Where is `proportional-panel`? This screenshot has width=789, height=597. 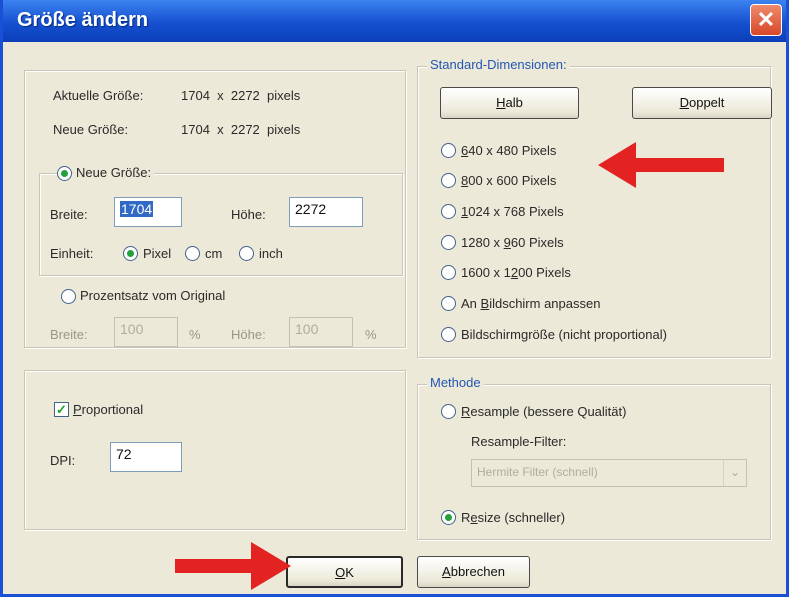
proportional-panel is located at coordinates (215, 450).